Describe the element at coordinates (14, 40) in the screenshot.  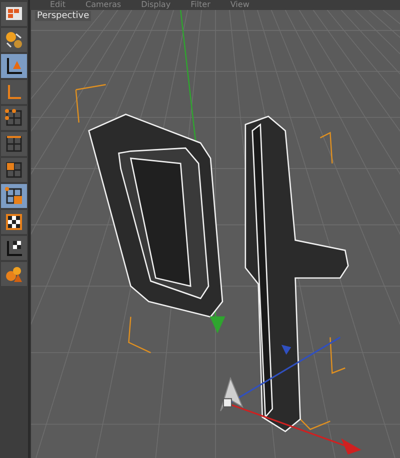
I see `spheres-icon` at that location.